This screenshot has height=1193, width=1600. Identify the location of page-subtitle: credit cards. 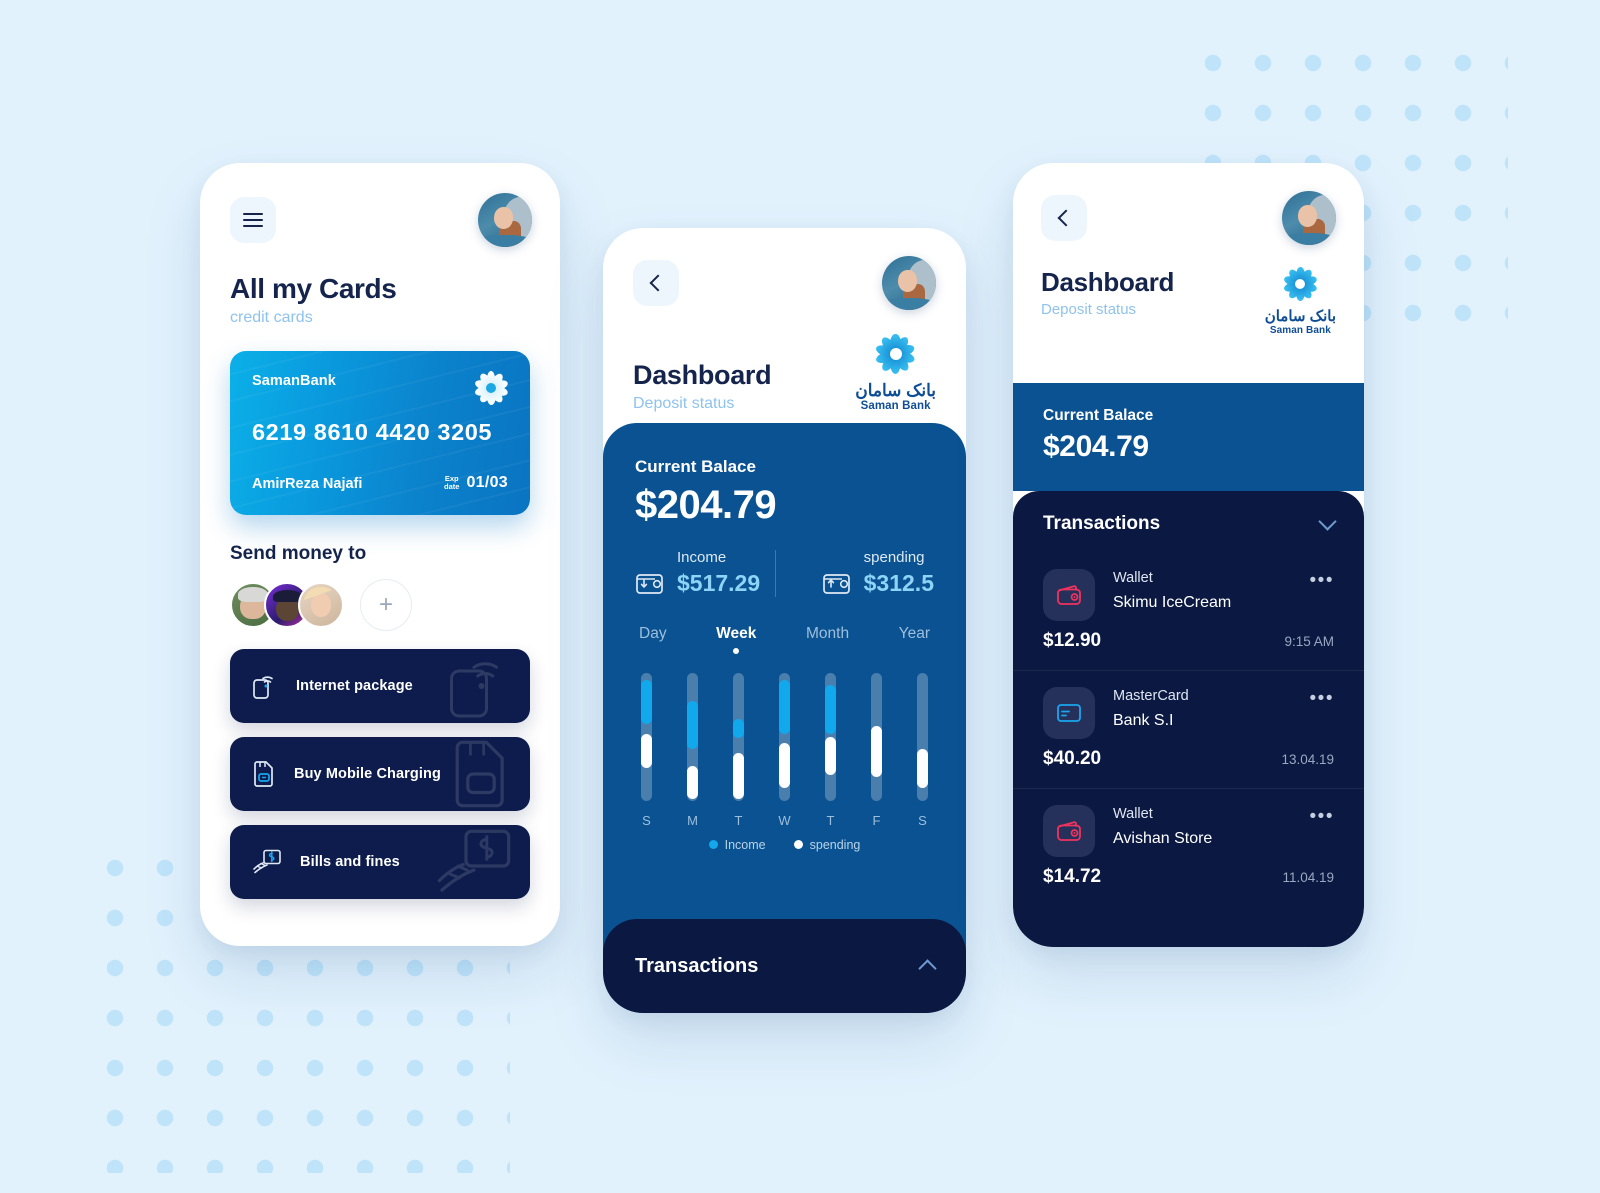
(271, 317).